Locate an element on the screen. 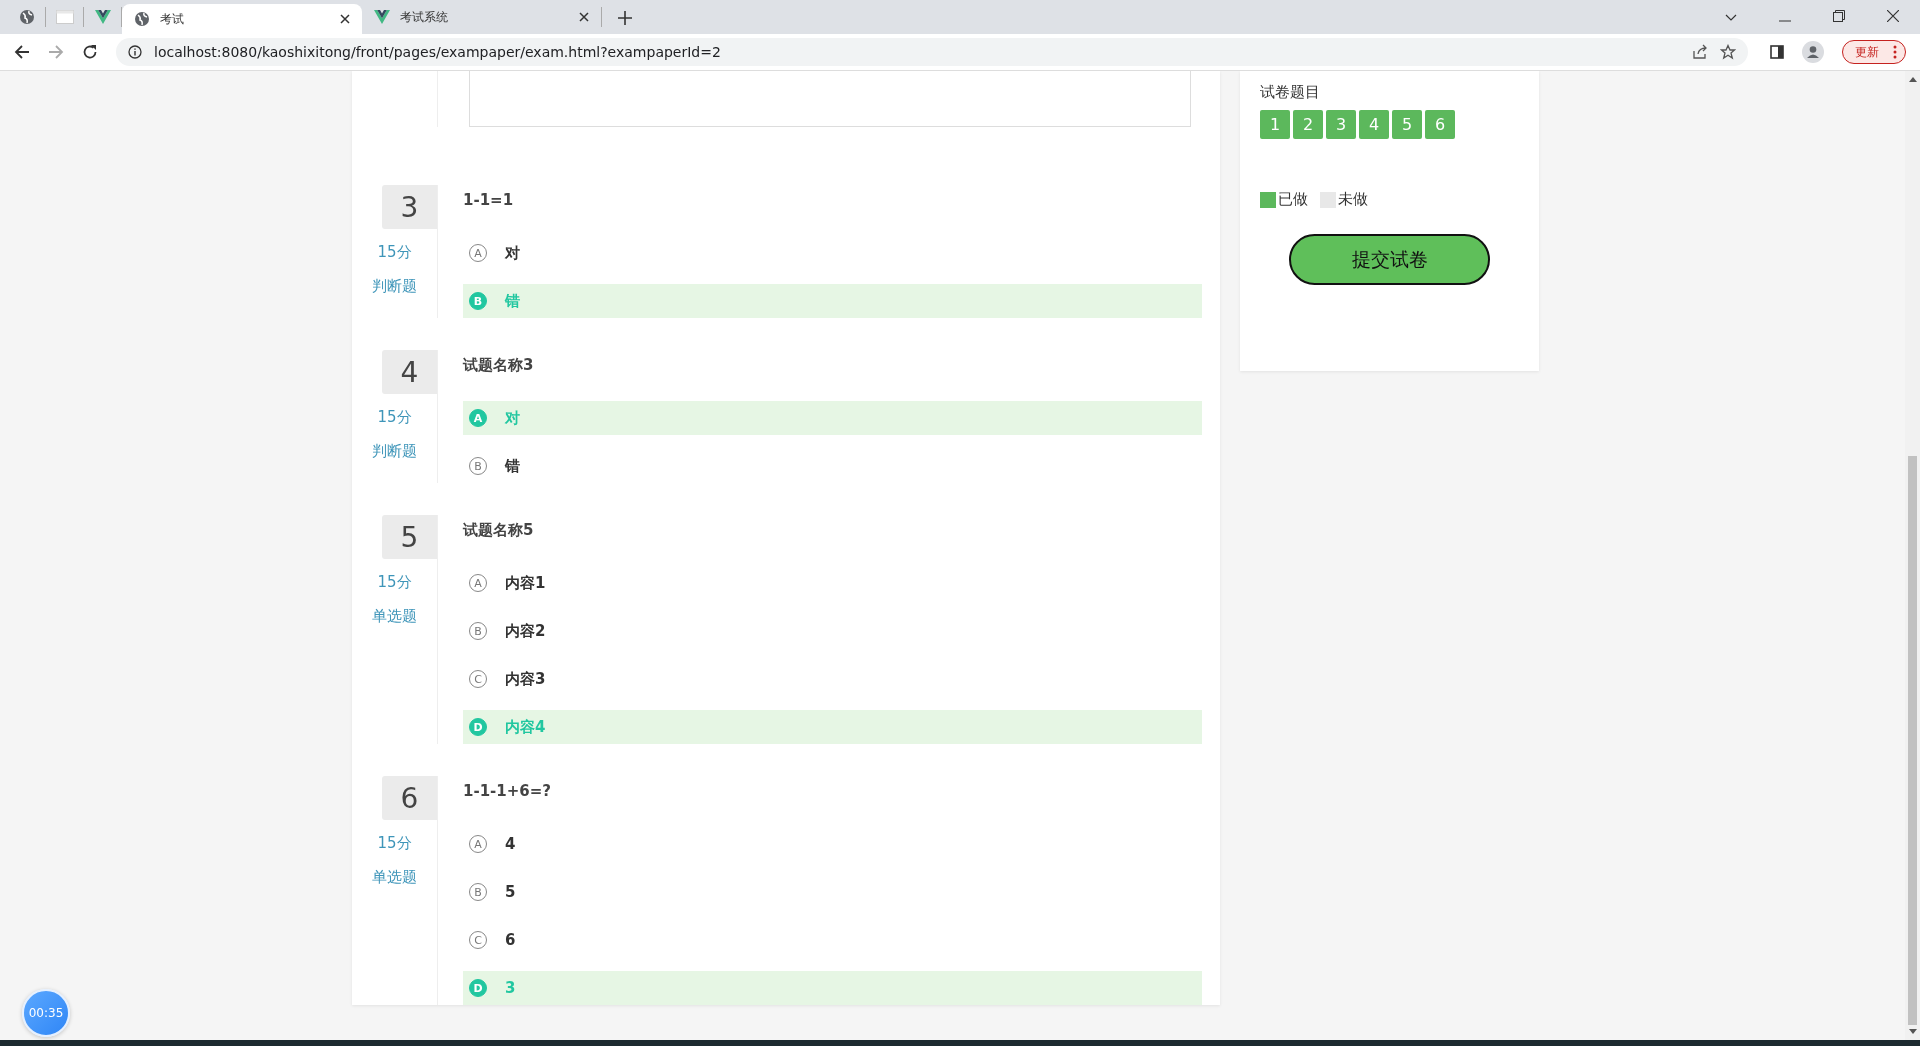 The width and height of the screenshot is (1920, 1046). option-text: 内容2 is located at coordinates (525, 631).